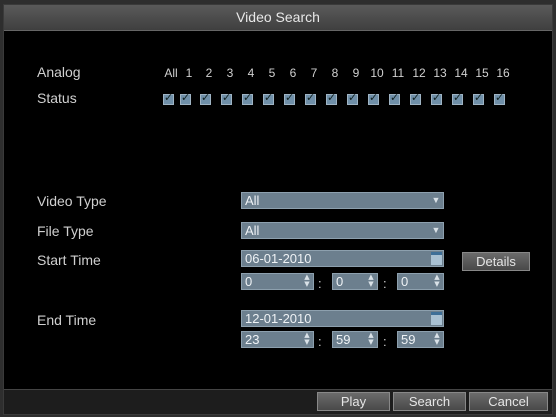 The width and height of the screenshot is (556, 417). Describe the element at coordinates (65, 231) in the screenshot. I see `file-type-label: File Type` at that location.